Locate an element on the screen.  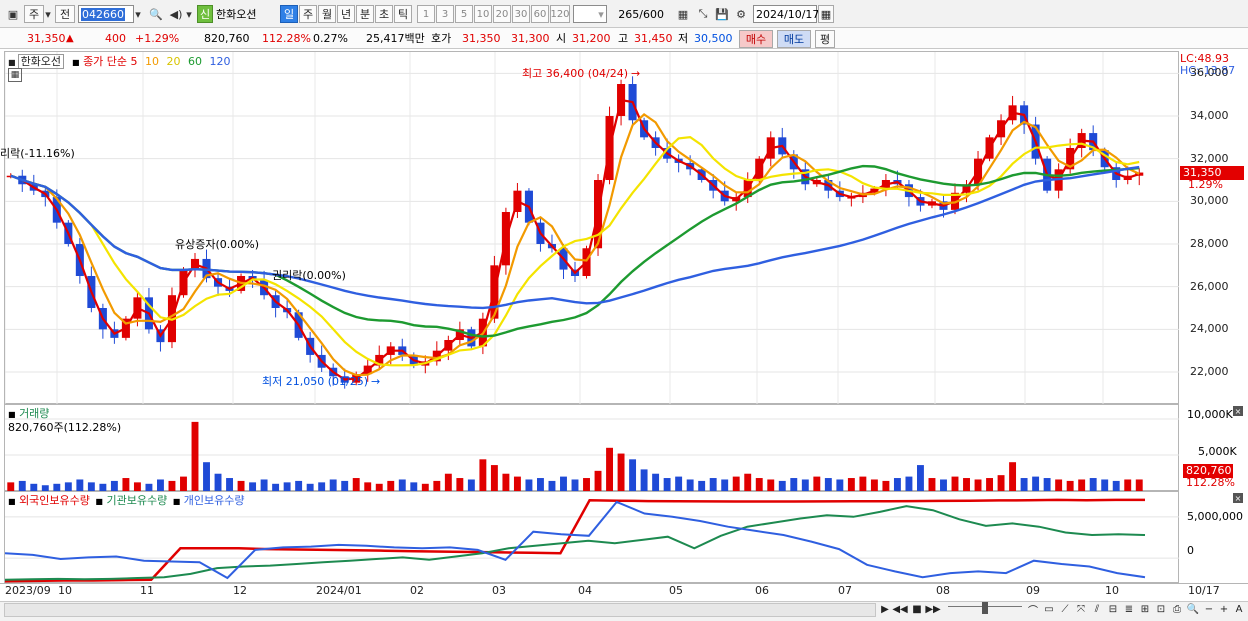
stock-code-input: 042660 is located at coordinates (106, 14).